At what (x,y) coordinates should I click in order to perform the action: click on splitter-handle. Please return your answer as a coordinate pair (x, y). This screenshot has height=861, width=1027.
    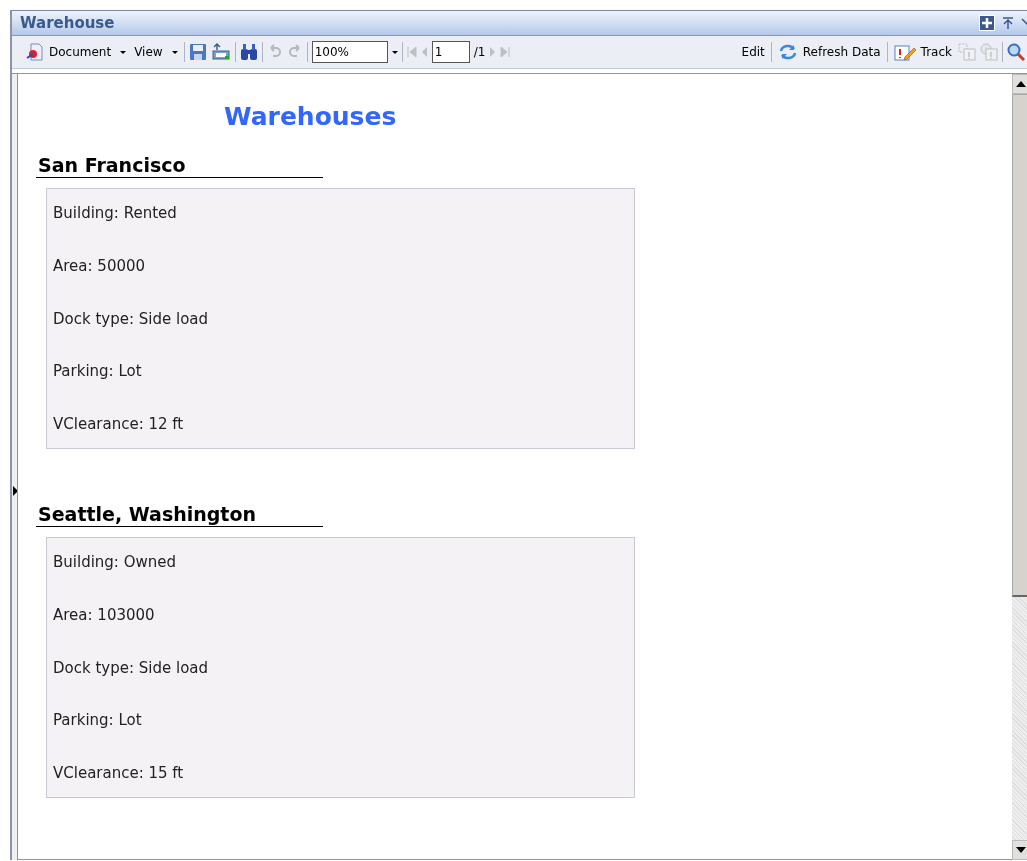
    Looking at the image, I should click on (15, 467).